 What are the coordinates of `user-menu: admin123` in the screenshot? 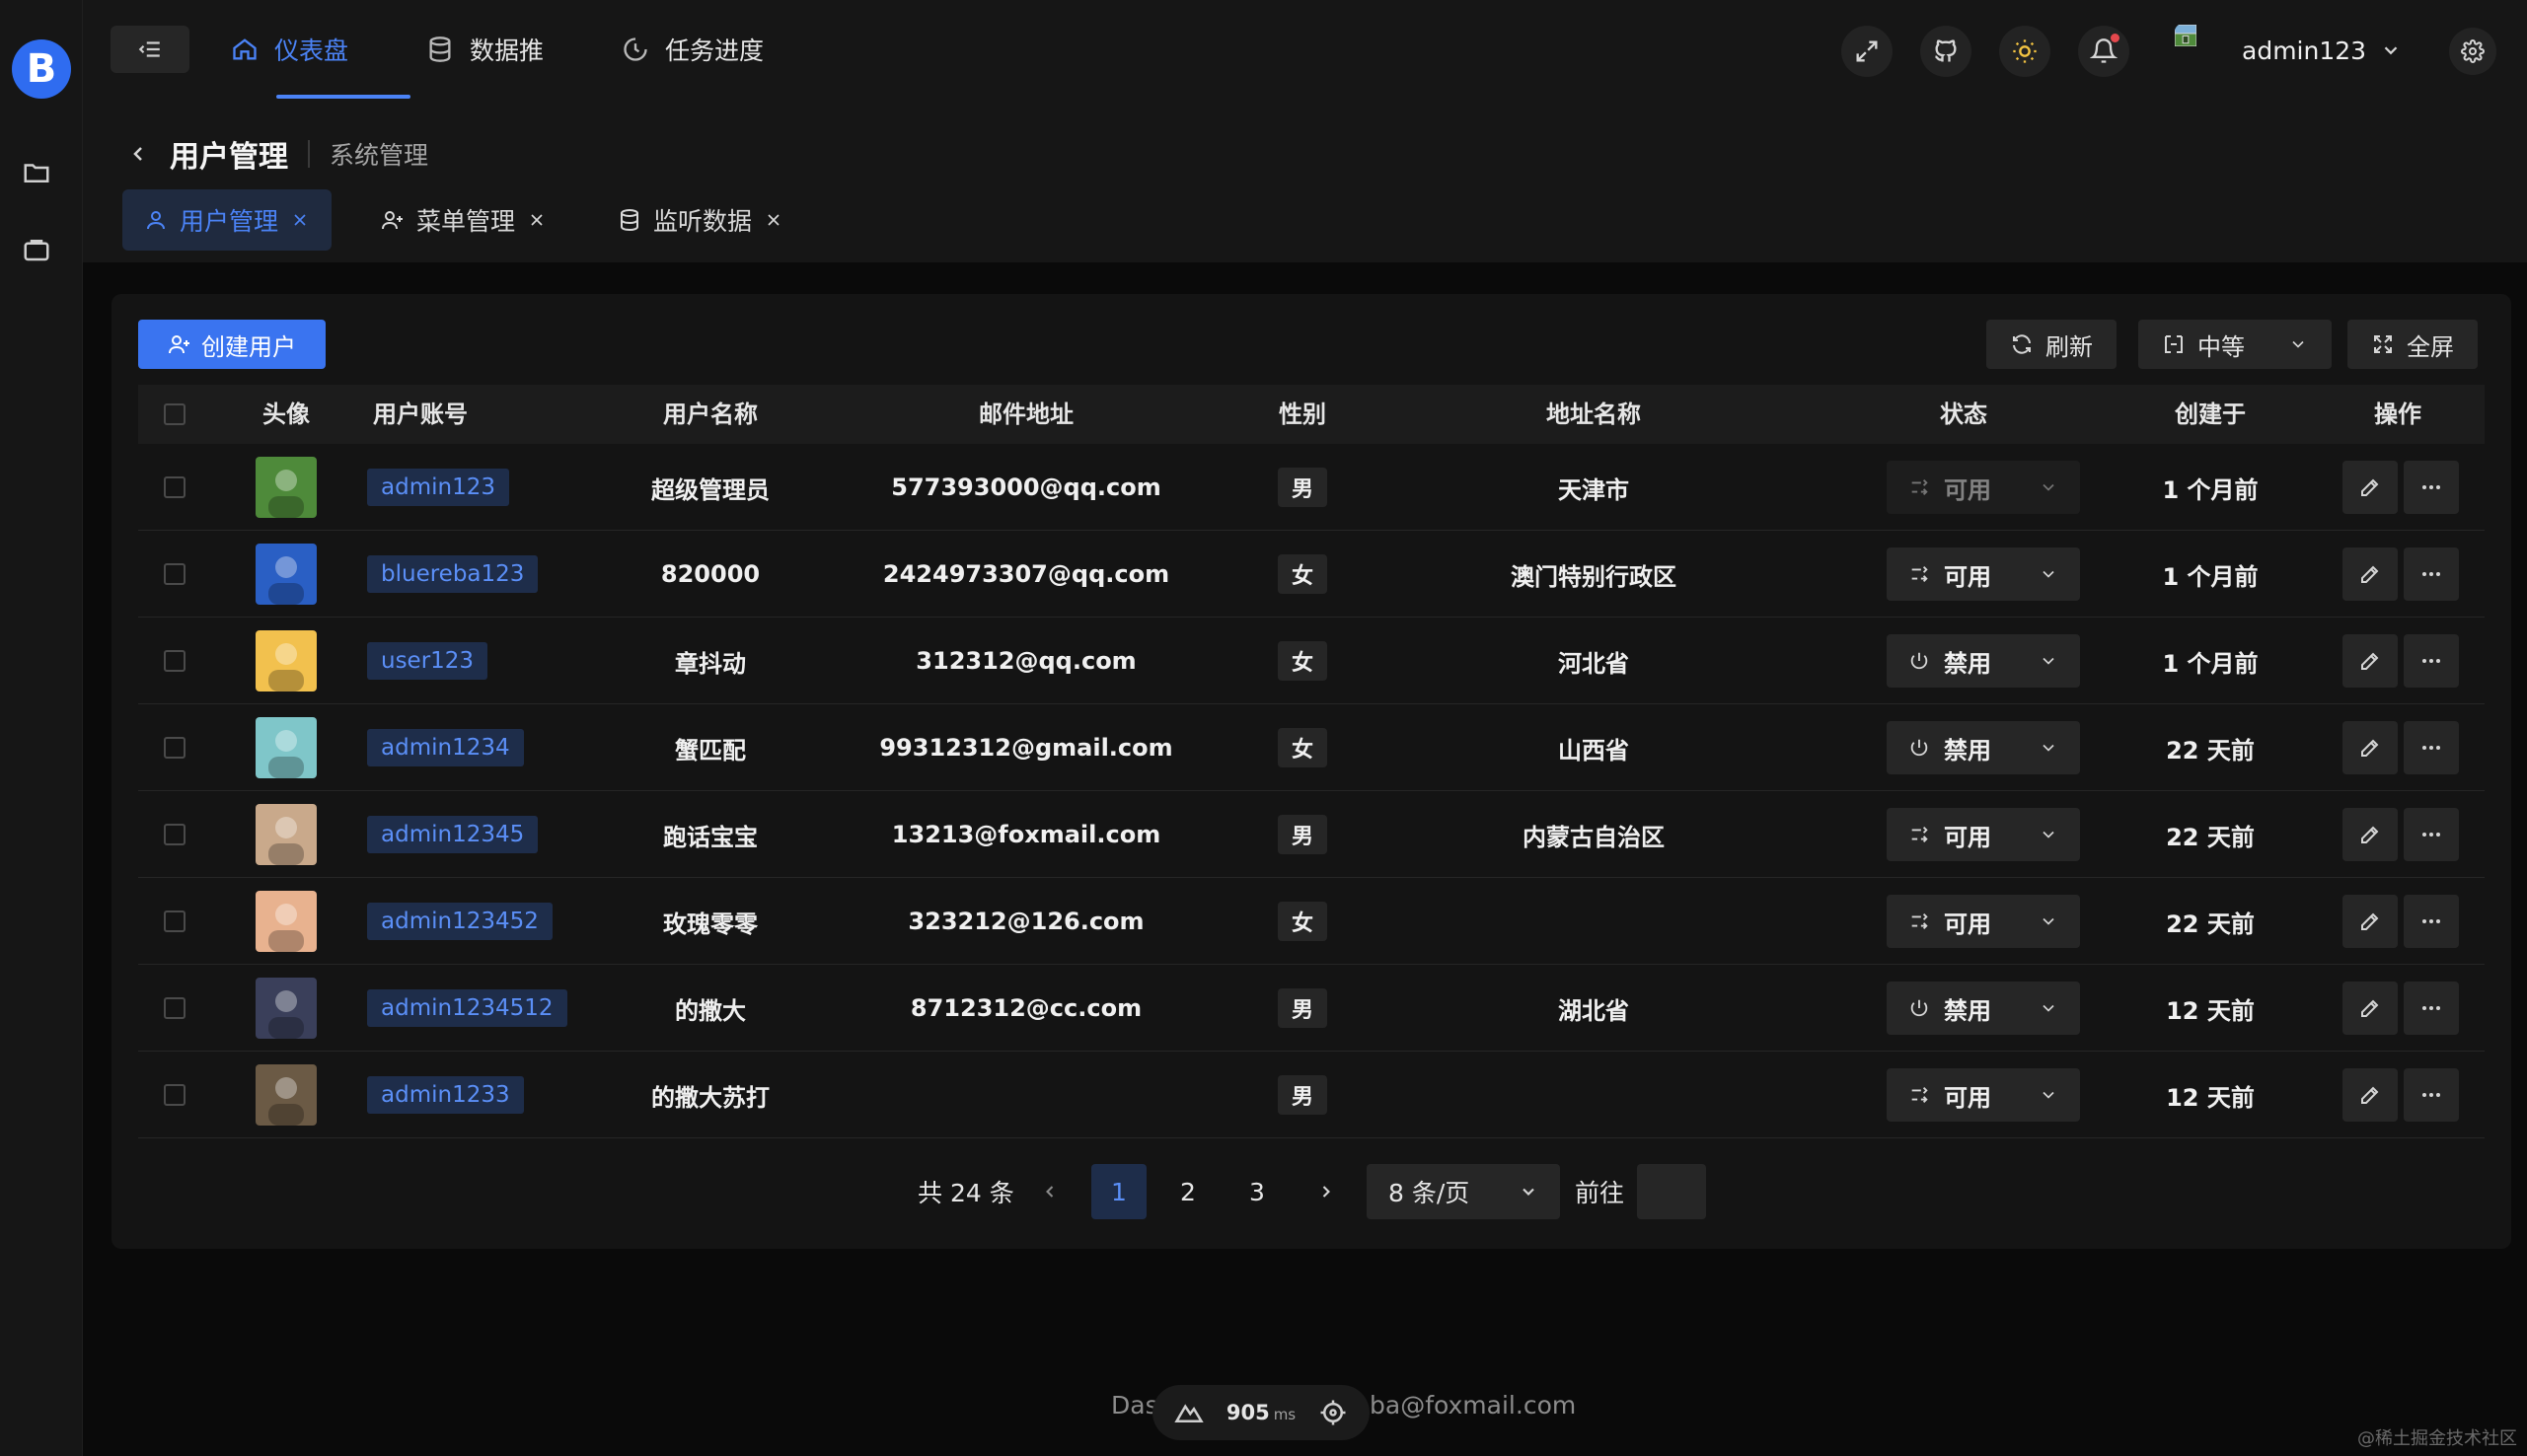 It's located at (2288, 50).